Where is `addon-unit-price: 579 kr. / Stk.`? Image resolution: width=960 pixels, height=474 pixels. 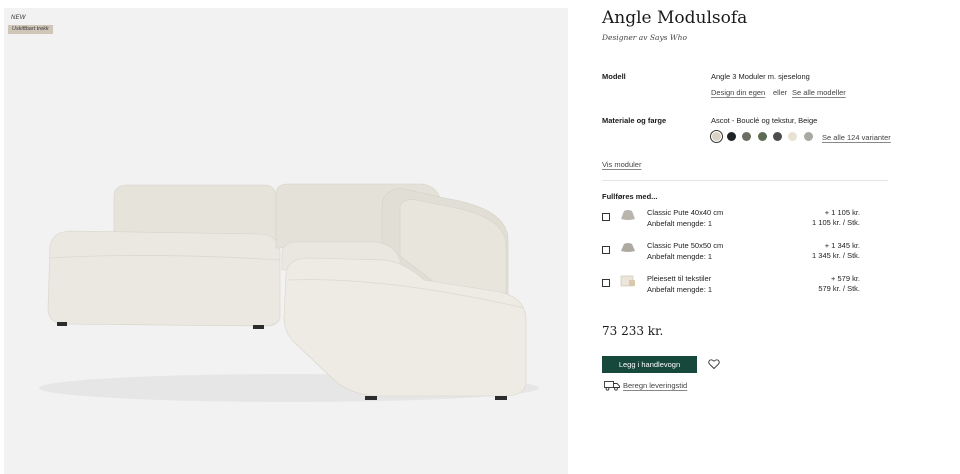 addon-unit-price: 579 kr. / Stk. is located at coordinates (839, 288).